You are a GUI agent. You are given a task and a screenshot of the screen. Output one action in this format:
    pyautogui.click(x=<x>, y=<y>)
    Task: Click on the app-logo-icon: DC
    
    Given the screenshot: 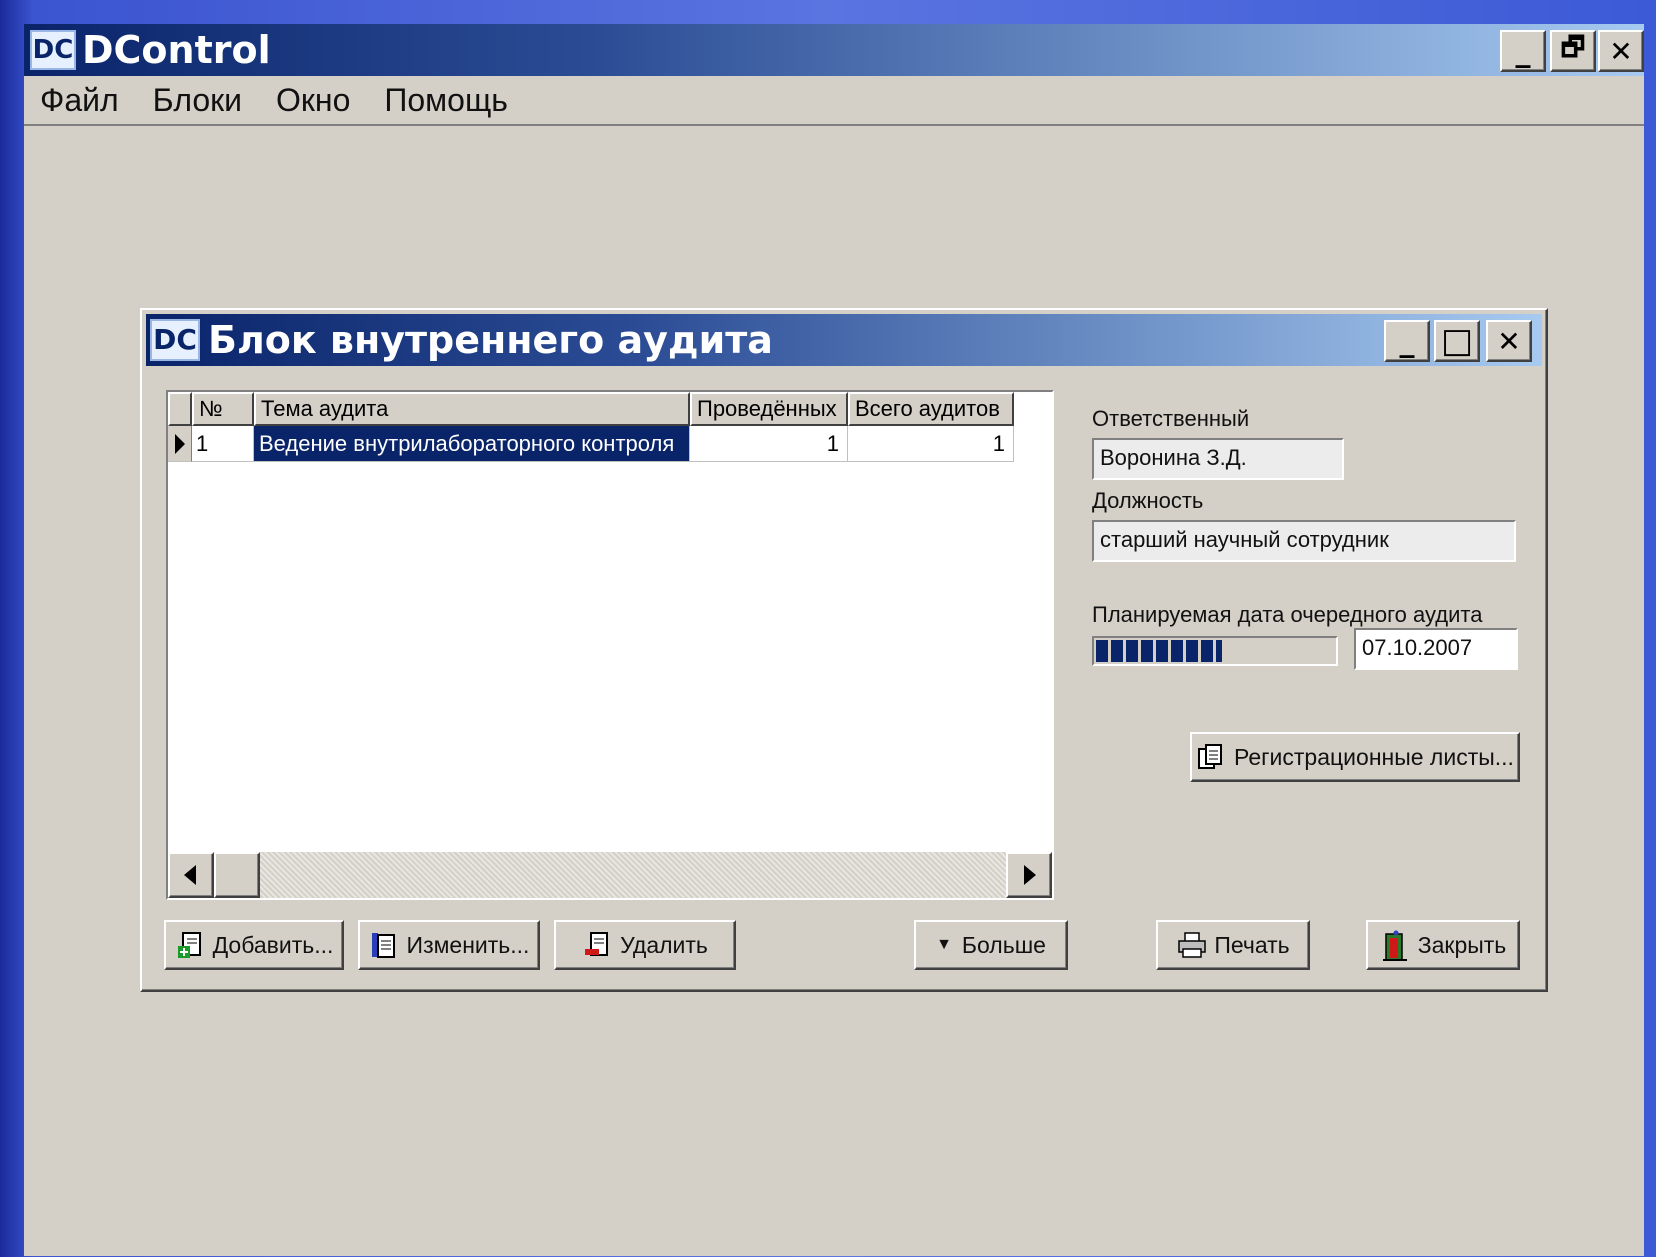 What is the action you would take?
    pyautogui.click(x=53, y=50)
    